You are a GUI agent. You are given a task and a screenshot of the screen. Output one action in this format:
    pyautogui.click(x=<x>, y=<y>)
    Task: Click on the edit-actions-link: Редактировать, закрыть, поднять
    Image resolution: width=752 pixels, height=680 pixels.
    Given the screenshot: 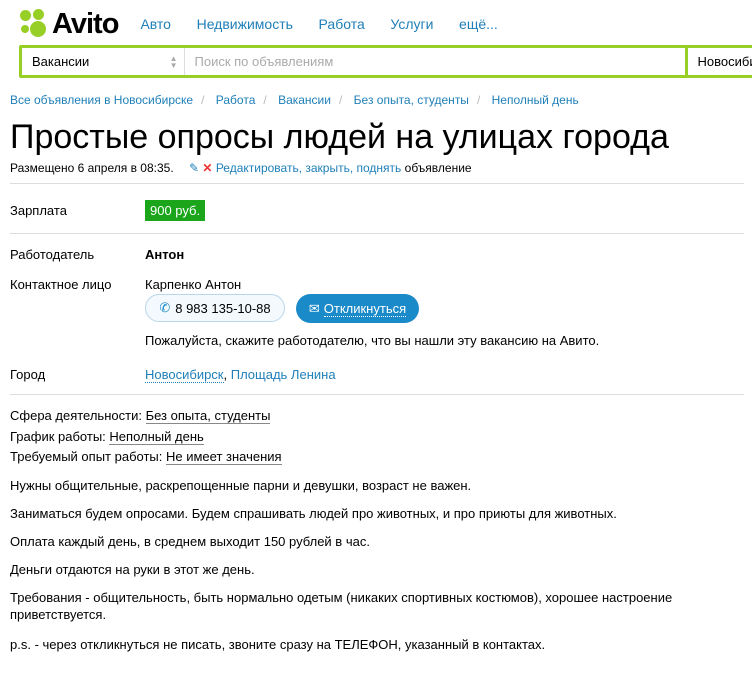 What is the action you would take?
    pyautogui.click(x=308, y=168)
    